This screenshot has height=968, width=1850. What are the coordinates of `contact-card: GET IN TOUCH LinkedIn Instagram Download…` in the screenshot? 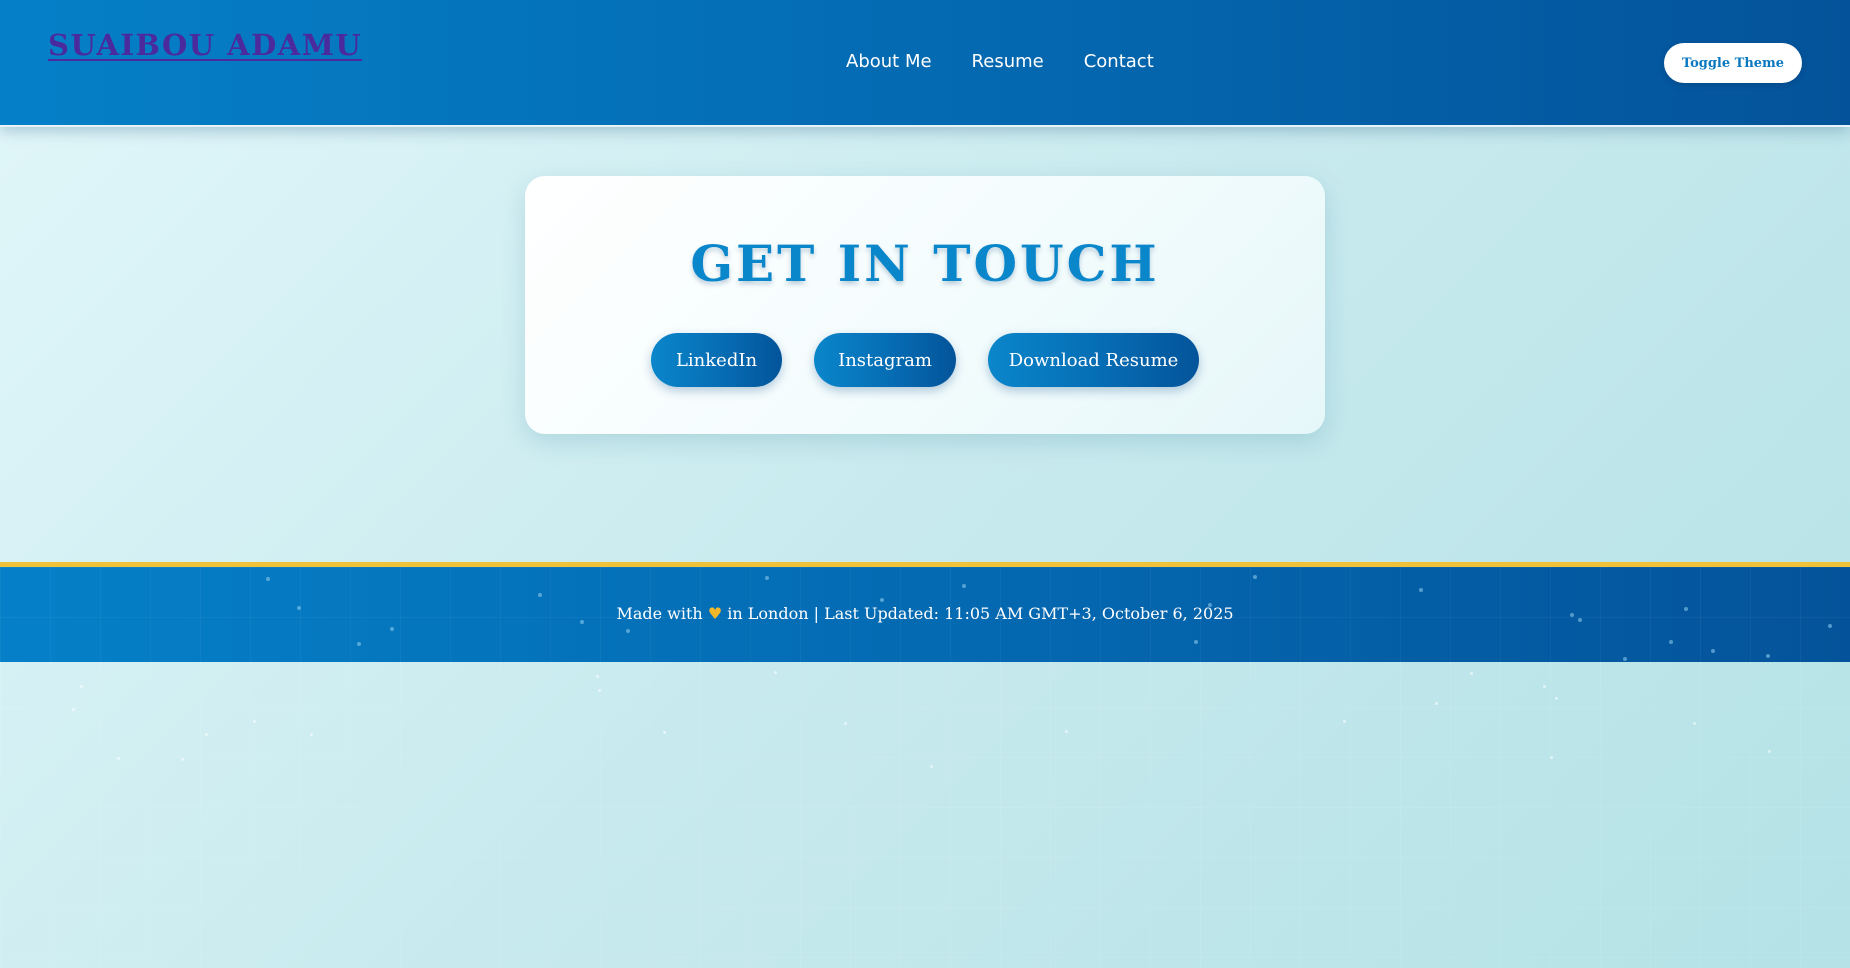 It's located at (925, 305).